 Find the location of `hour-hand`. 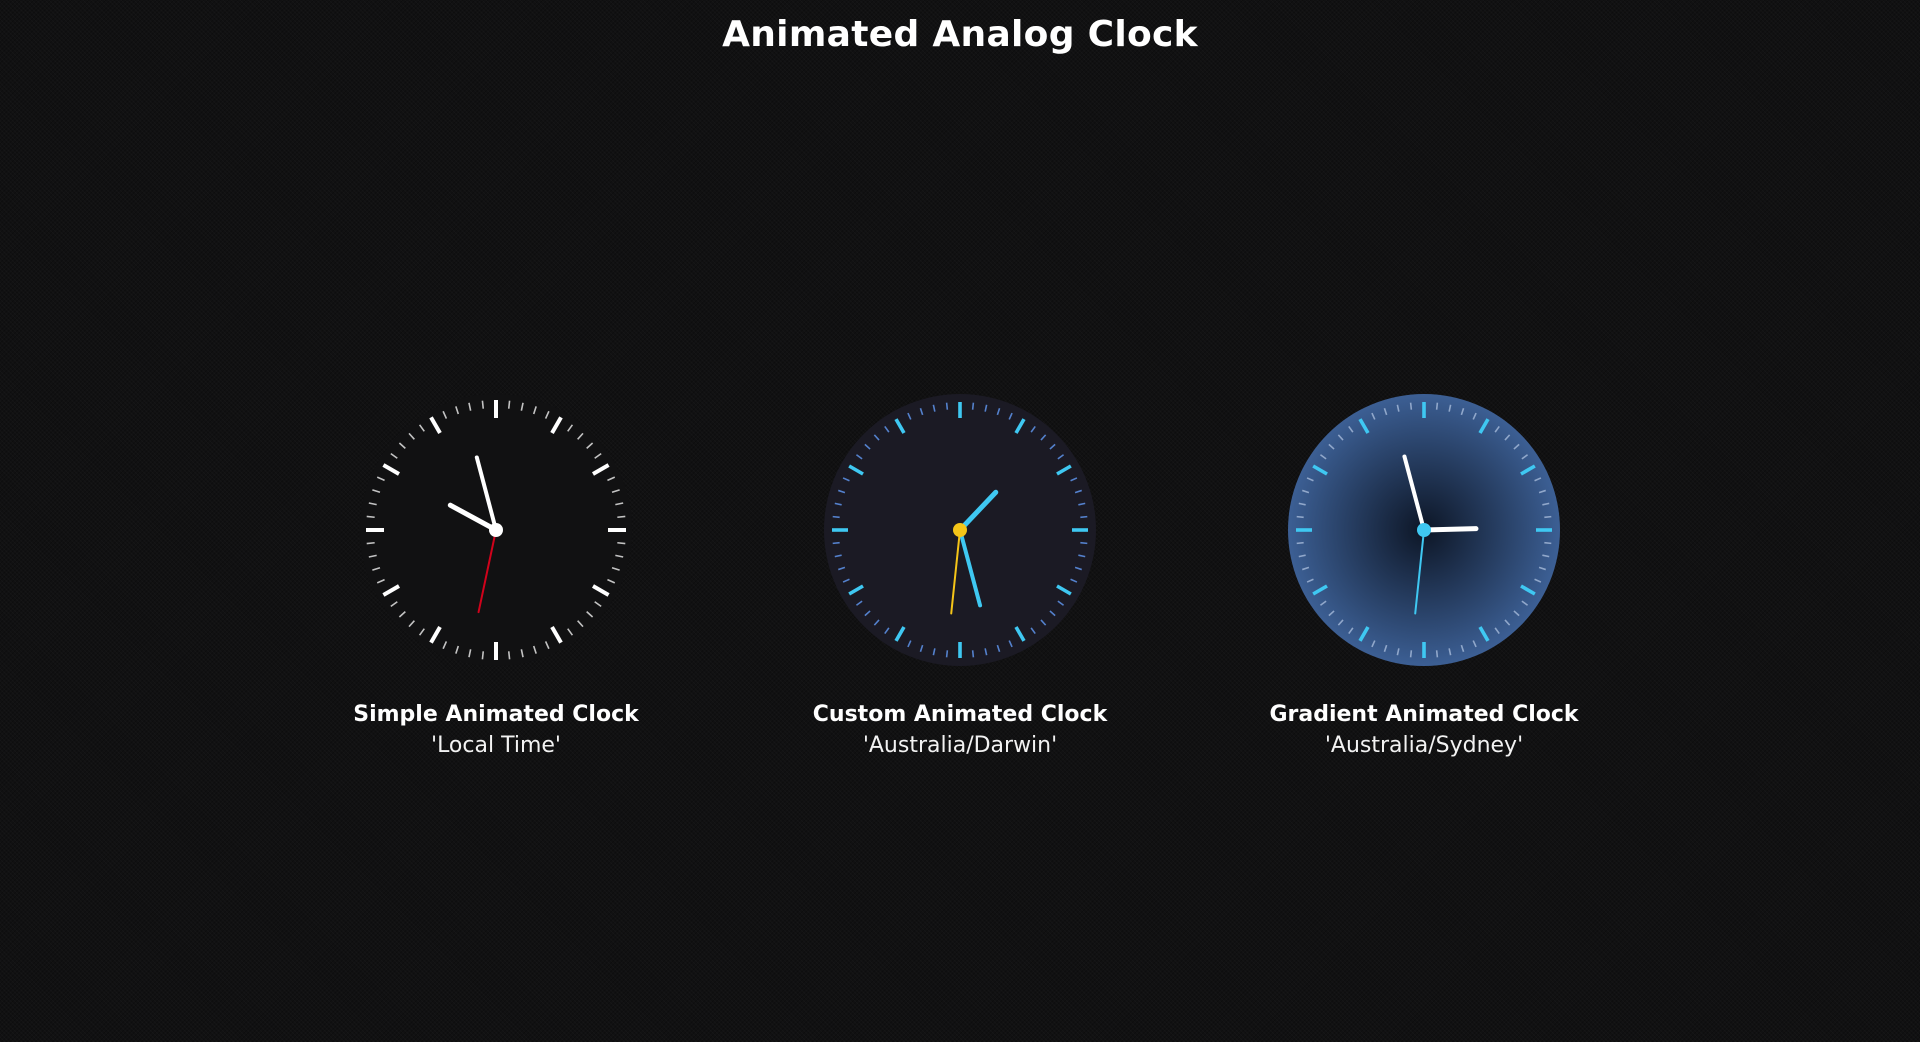

hour-hand is located at coordinates (1450, 529).